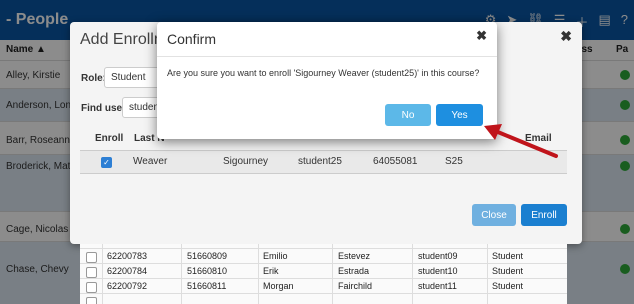 The image size is (634, 304). Describe the element at coordinates (246, 161) in the screenshot. I see `result-first-name: Sigourney` at that location.